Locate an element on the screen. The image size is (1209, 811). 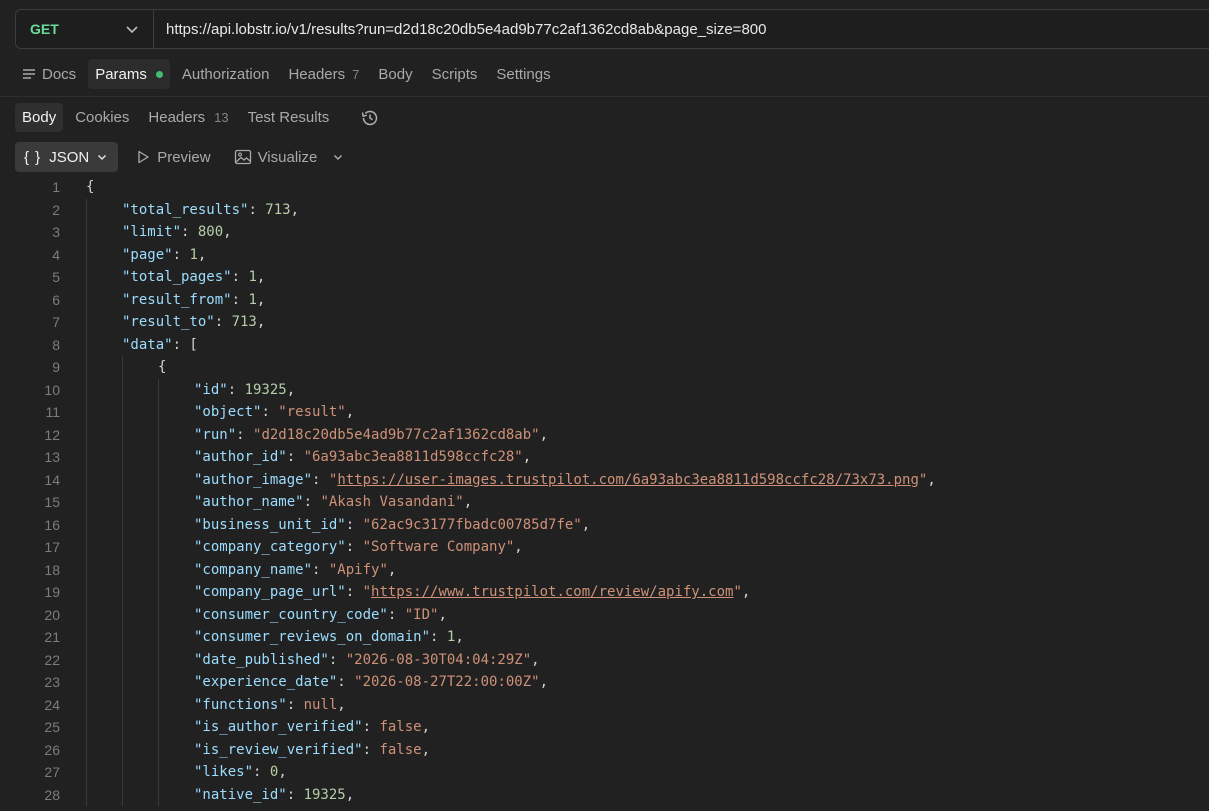
code-line: 27 "likes": 0, is located at coordinates (604, 772).